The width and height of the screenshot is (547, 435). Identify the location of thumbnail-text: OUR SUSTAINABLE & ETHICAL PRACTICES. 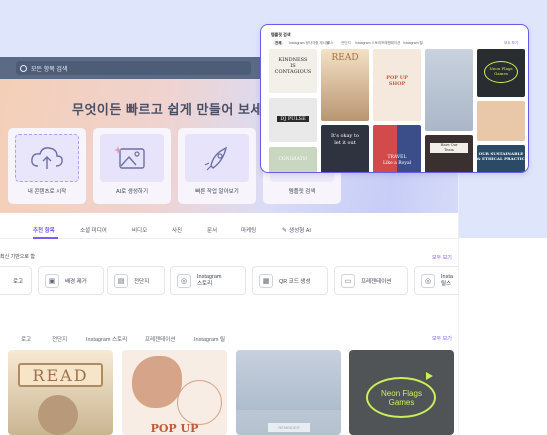
(501, 156).